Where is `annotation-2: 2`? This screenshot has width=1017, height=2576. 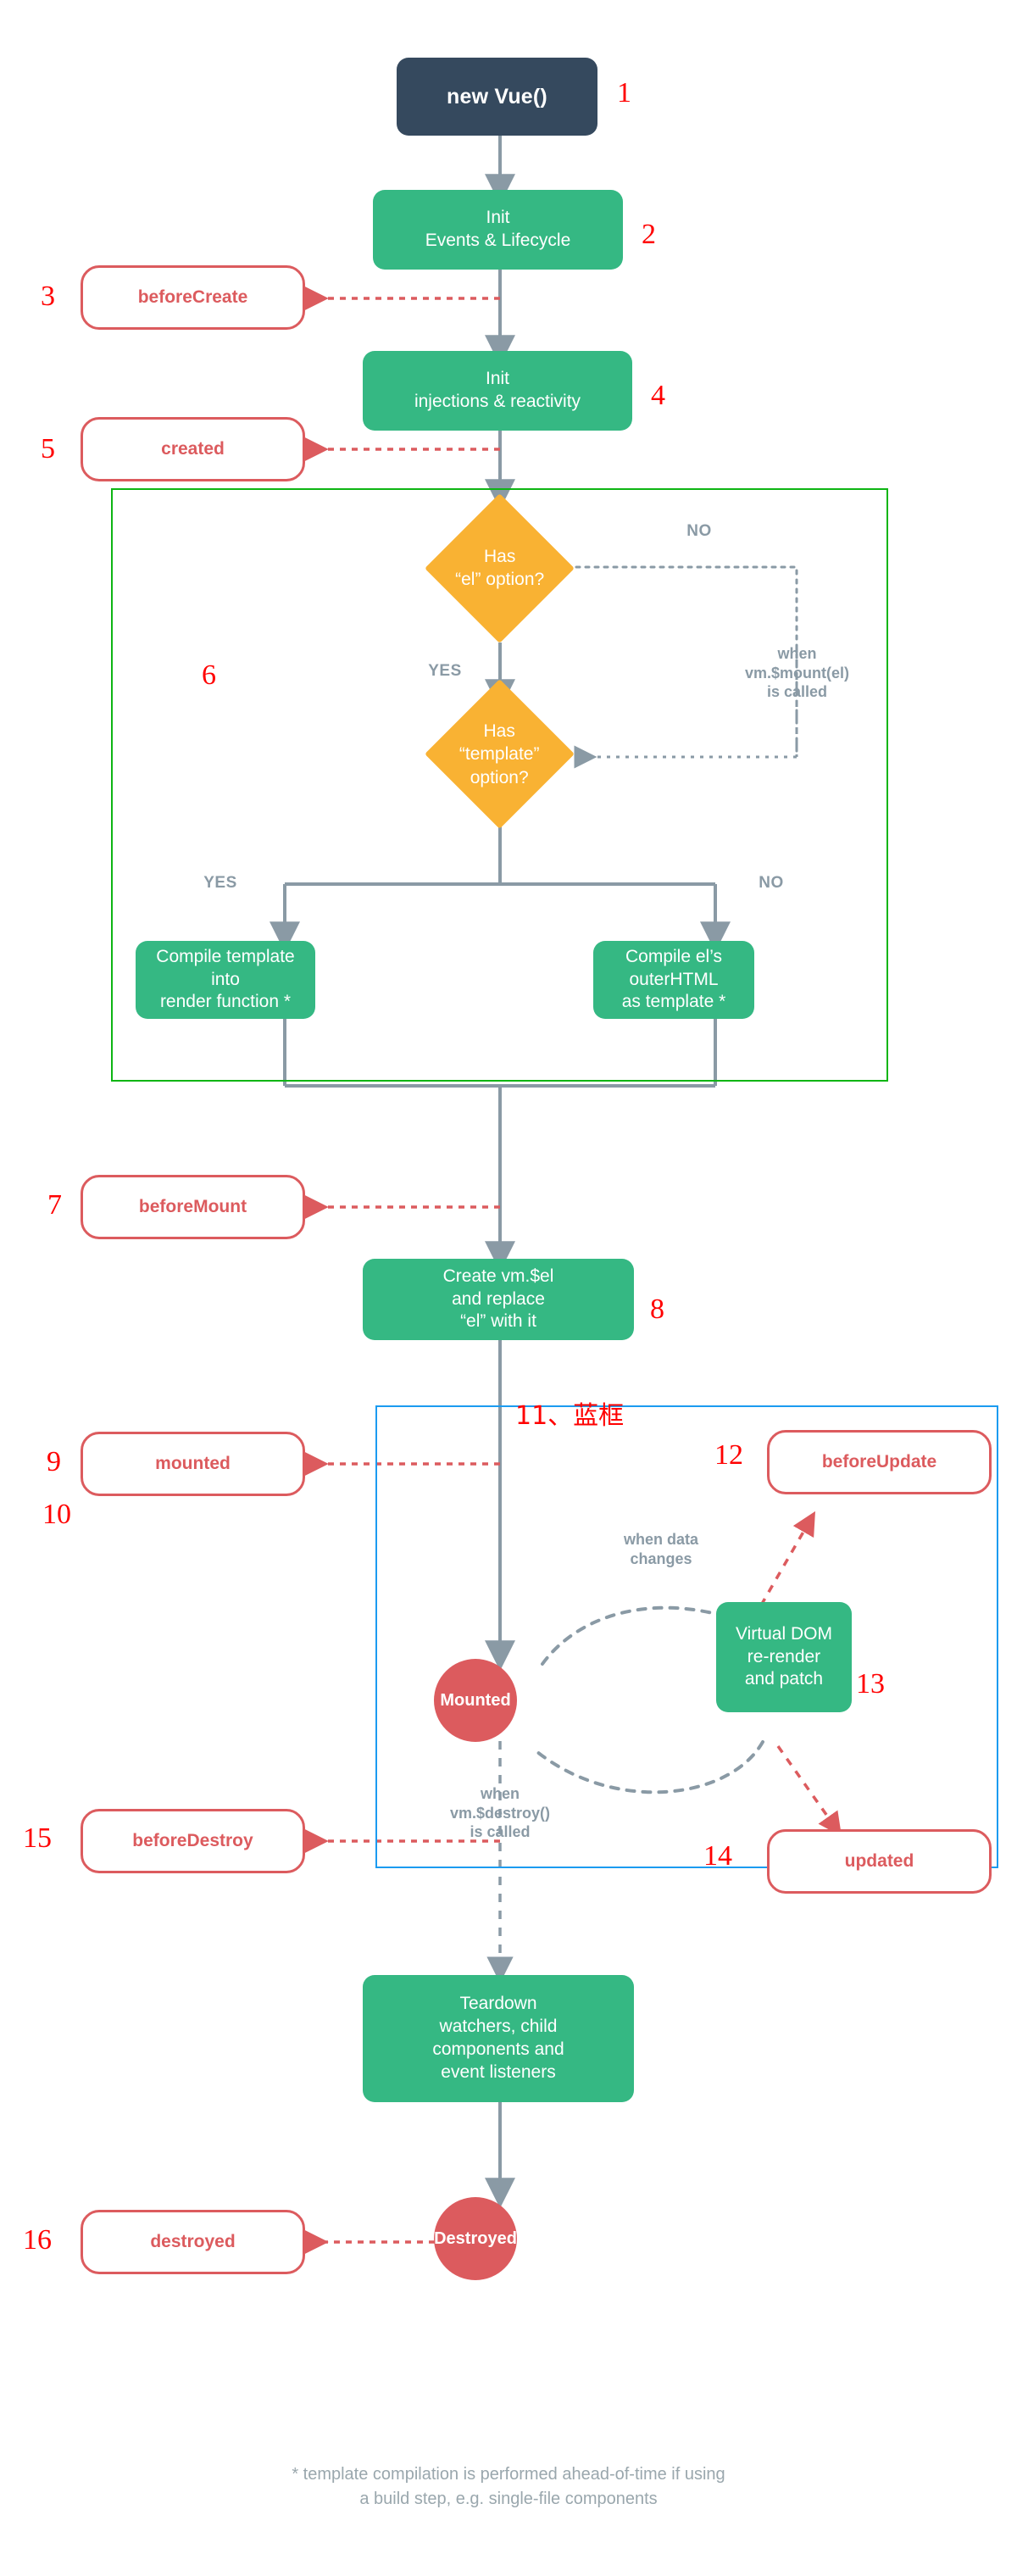
annotation-2: 2 is located at coordinates (649, 234).